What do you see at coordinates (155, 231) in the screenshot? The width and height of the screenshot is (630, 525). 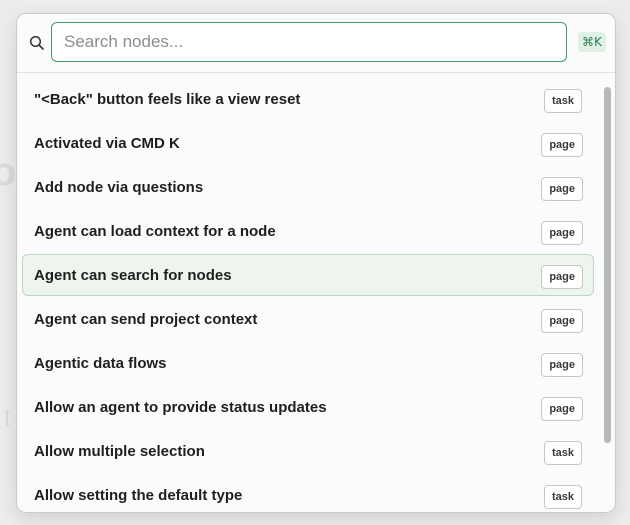 I see `result-title: Agent can load context for a node` at bounding box center [155, 231].